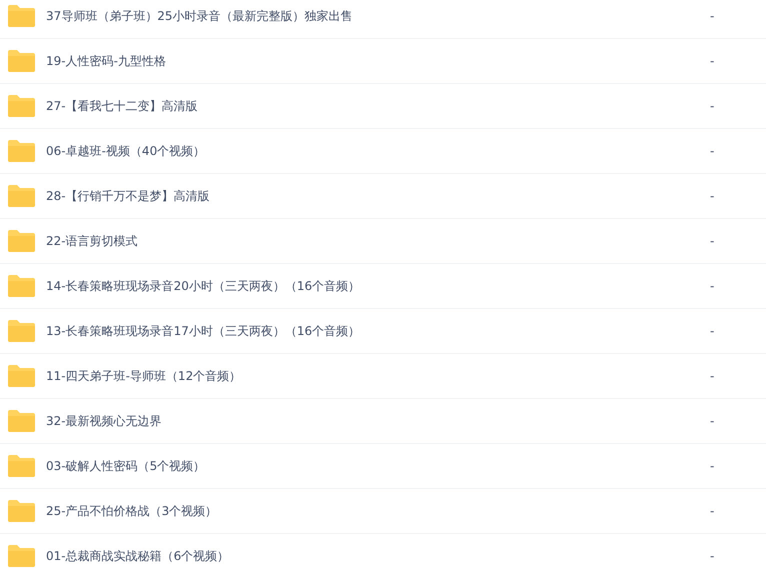 Image resolution: width=766 pixels, height=572 pixels. Describe the element at coordinates (199, 16) in the screenshot. I see `file-name: 37导师班（弟子班）25小时录音（最新完整版）独家出售` at that location.